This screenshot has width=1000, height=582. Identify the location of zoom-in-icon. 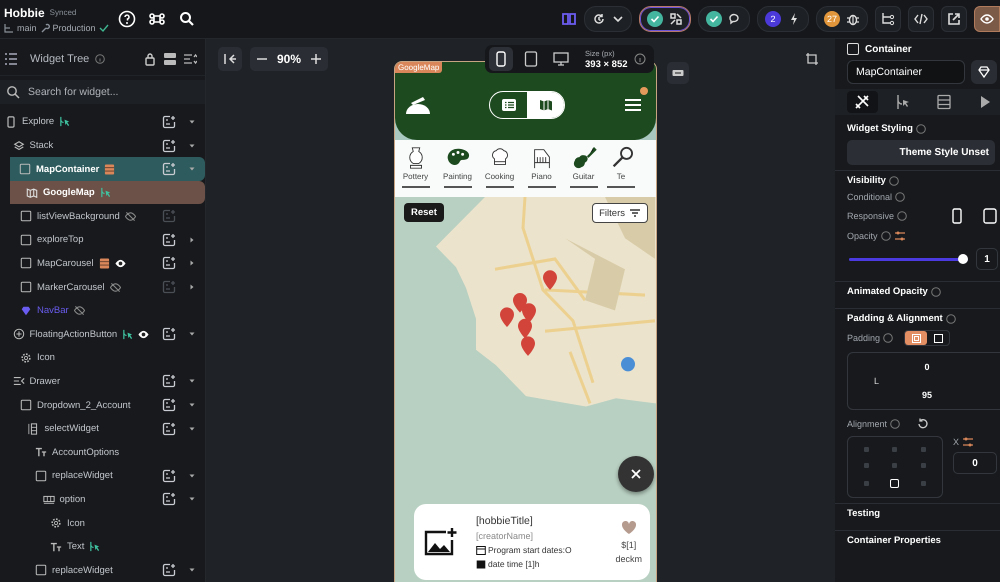
(316, 59).